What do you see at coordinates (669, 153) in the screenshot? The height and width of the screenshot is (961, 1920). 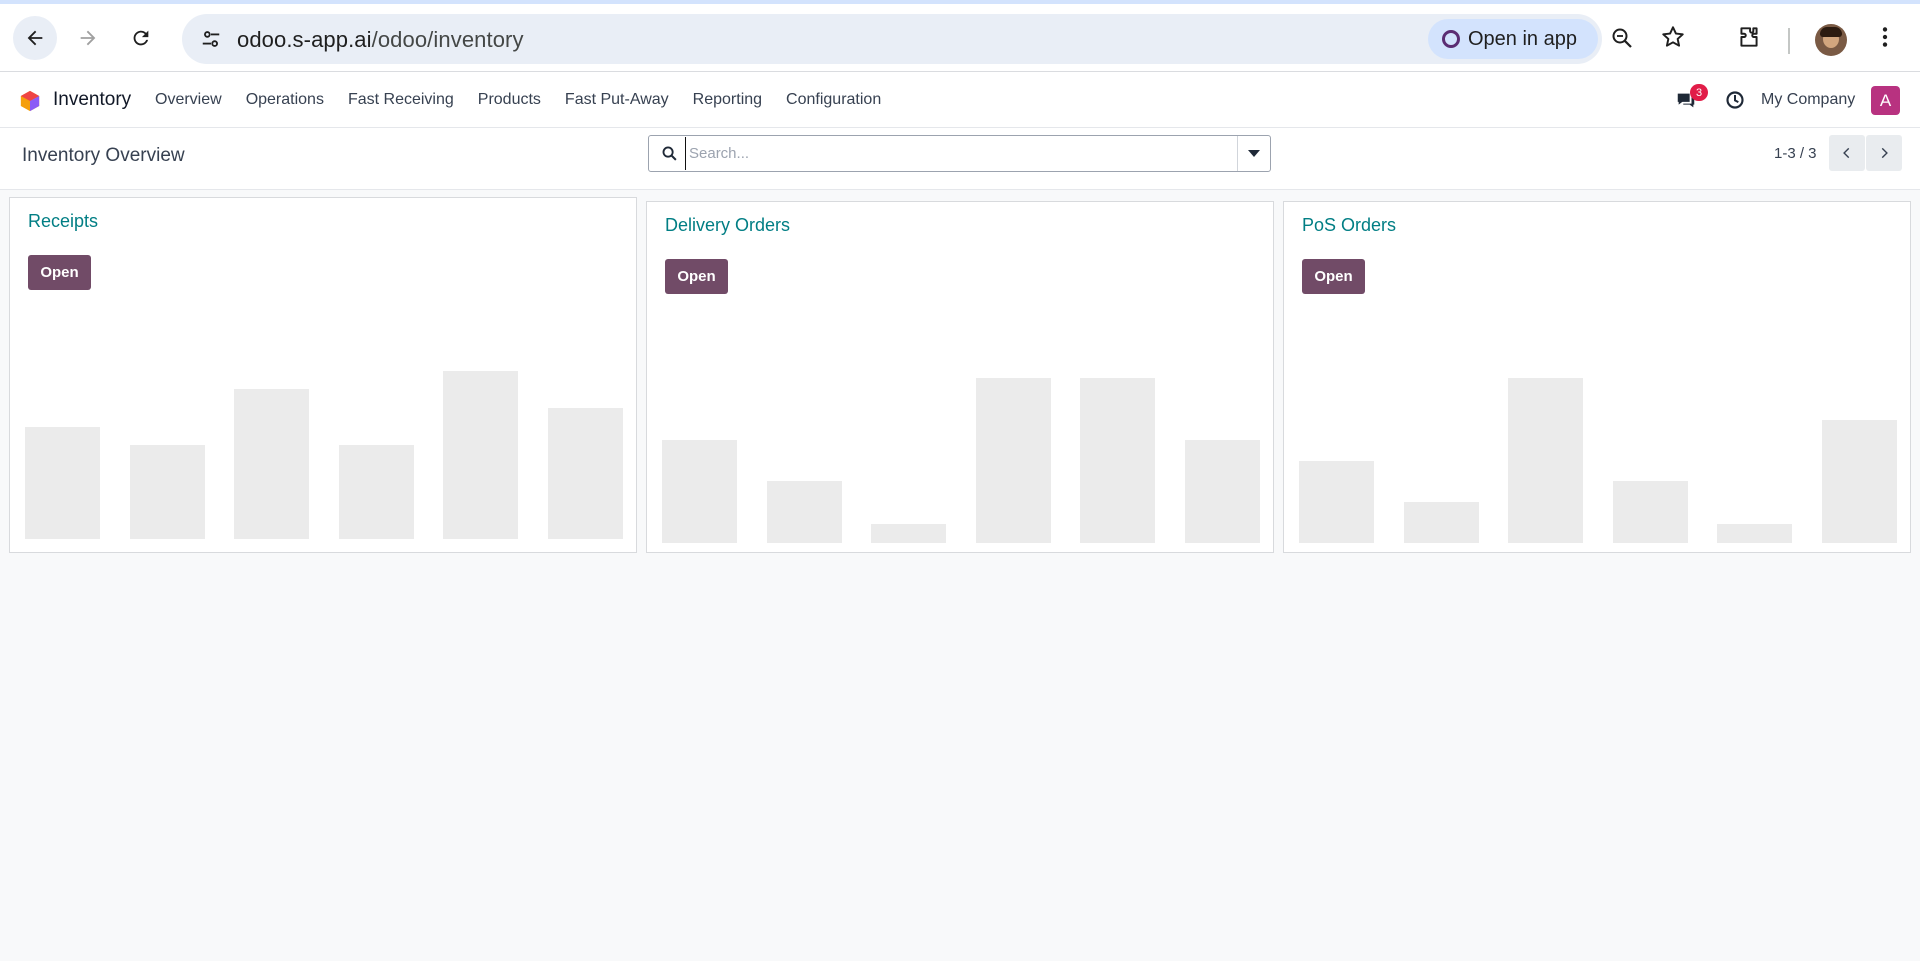 I see `search-icon` at bounding box center [669, 153].